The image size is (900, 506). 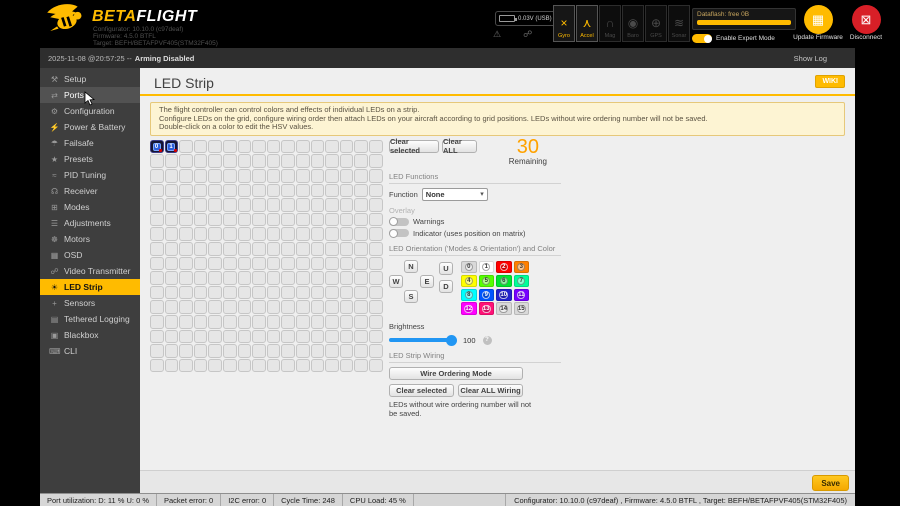 I want to click on color-swatch-9: 9, so click(x=486, y=294).